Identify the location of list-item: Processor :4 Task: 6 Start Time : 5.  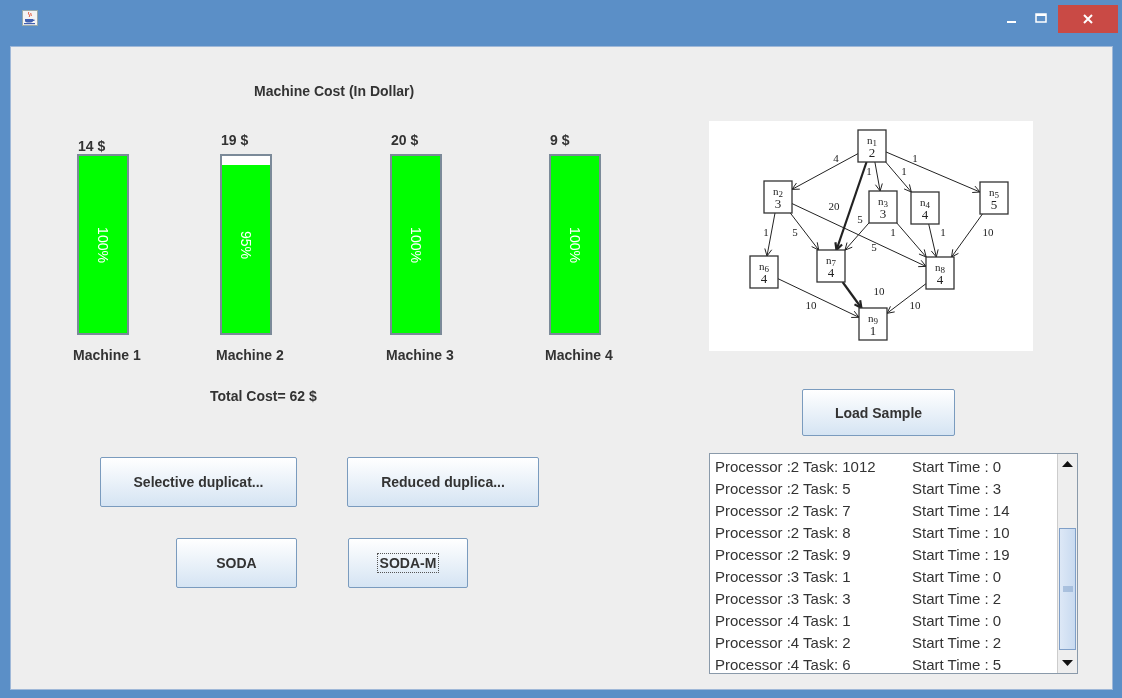
(883, 664).